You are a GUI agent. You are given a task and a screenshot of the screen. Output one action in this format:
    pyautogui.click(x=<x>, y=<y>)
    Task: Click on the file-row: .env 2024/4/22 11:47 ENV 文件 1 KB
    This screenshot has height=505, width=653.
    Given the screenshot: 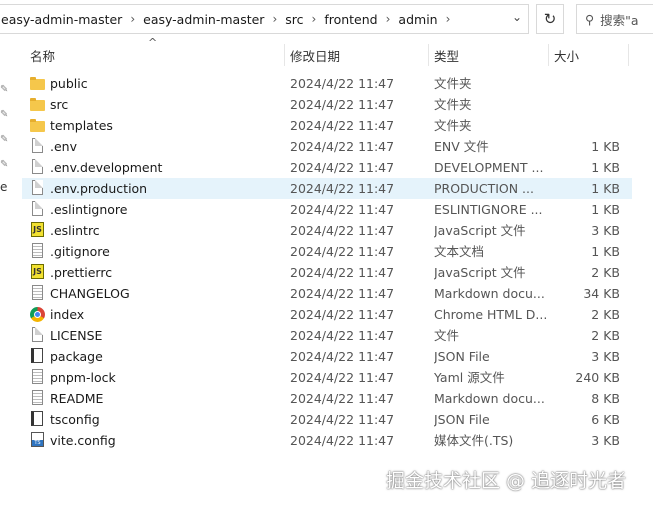 What is the action you would take?
    pyautogui.click(x=327, y=146)
    